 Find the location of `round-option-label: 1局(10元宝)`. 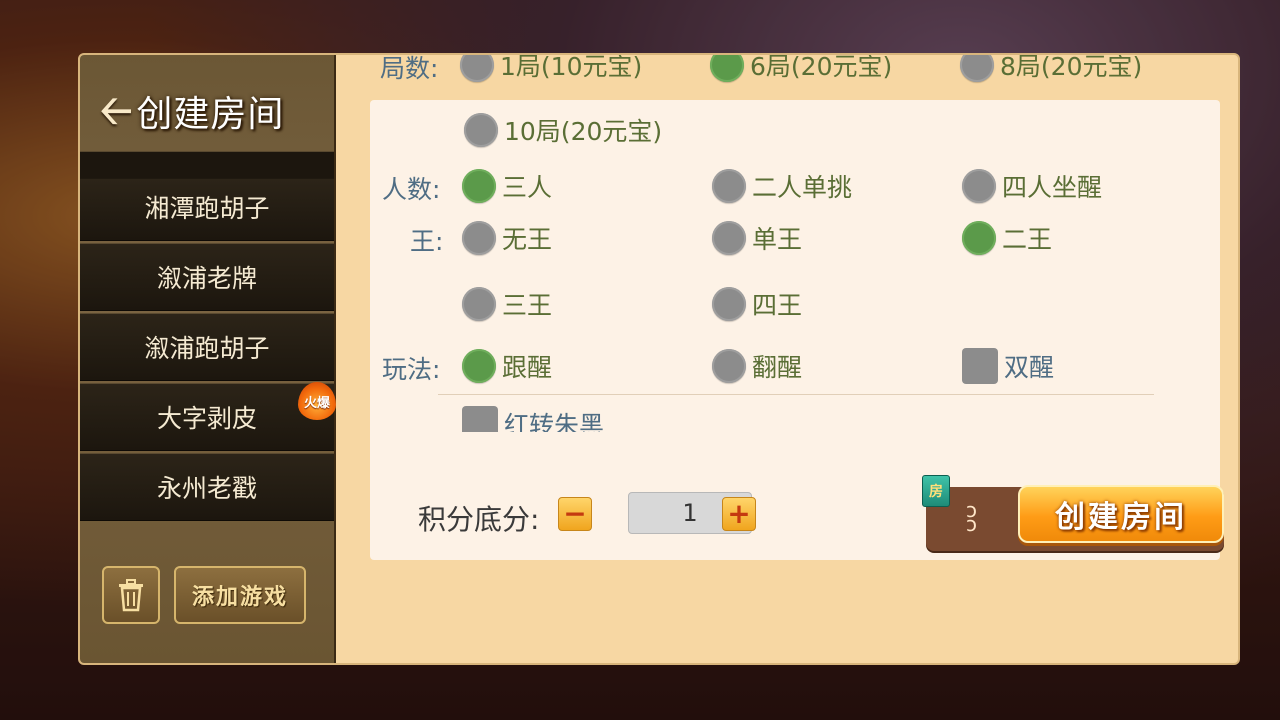

round-option-label: 1局(10元宝) is located at coordinates (571, 67).